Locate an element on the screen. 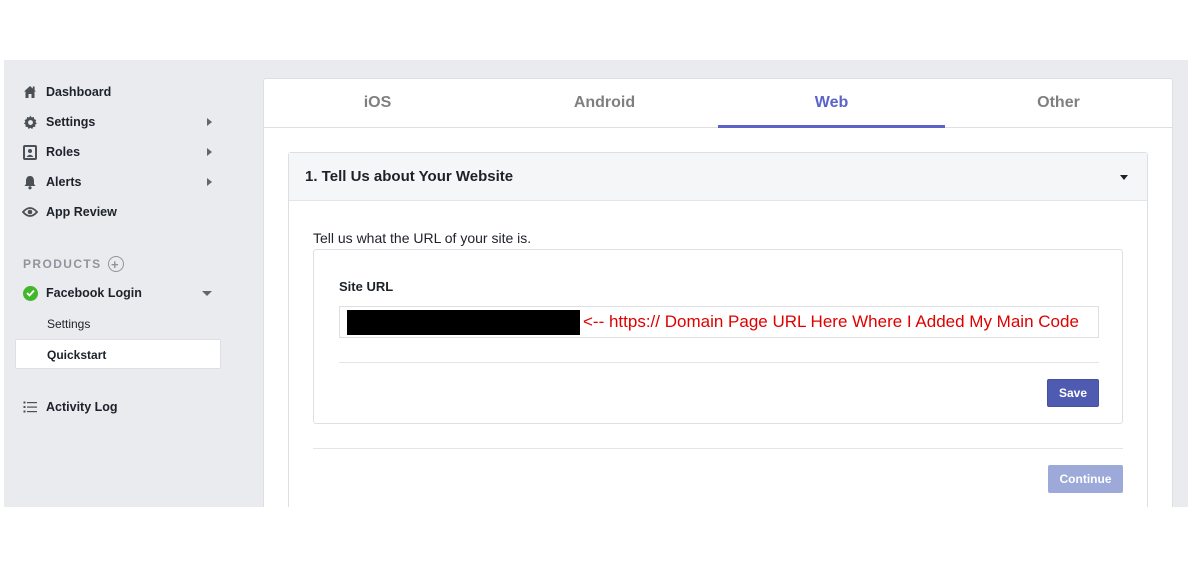 The width and height of the screenshot is (1193, 567). home-icon is located at coordinates (30, 92).